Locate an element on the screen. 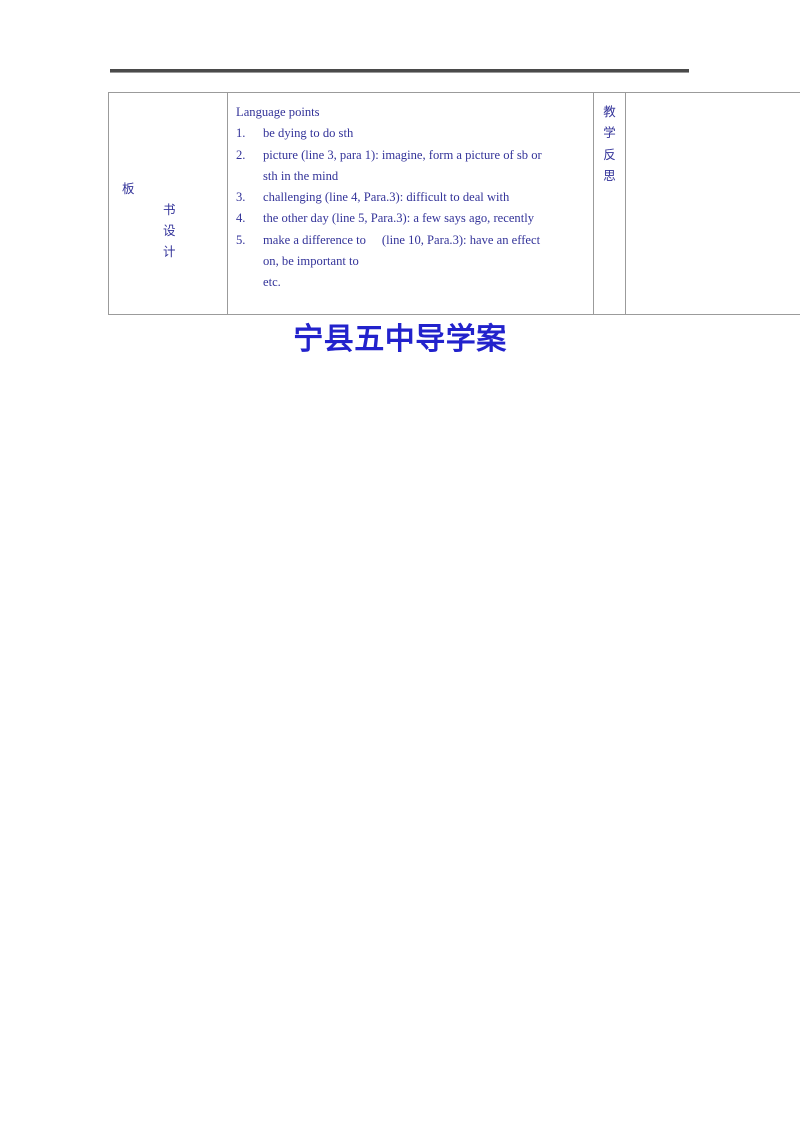  list-item-number: 2. is located at coordinates (241, 154).